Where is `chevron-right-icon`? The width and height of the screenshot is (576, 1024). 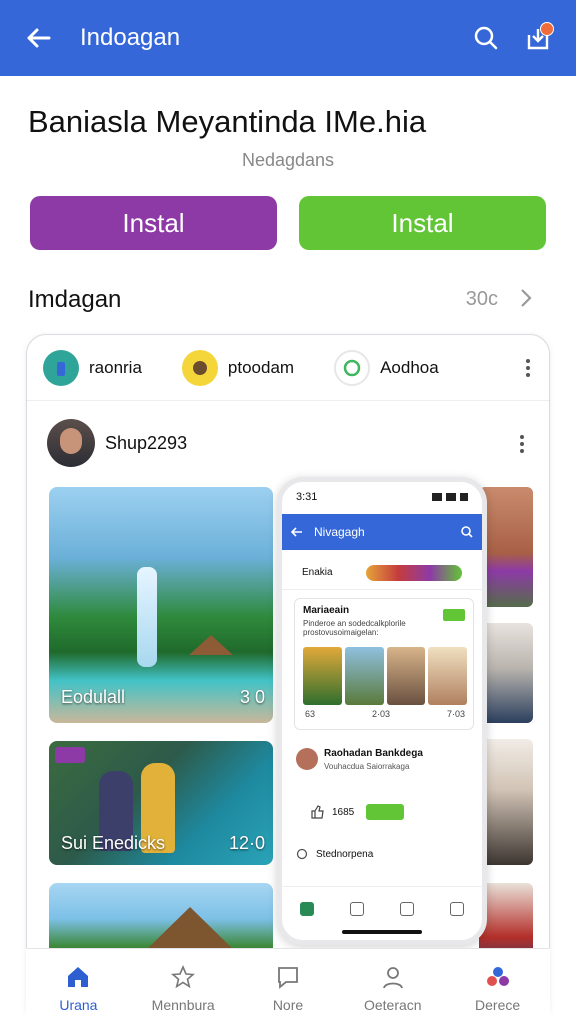 chevron-right-icon is located at coordinates (526, 298).